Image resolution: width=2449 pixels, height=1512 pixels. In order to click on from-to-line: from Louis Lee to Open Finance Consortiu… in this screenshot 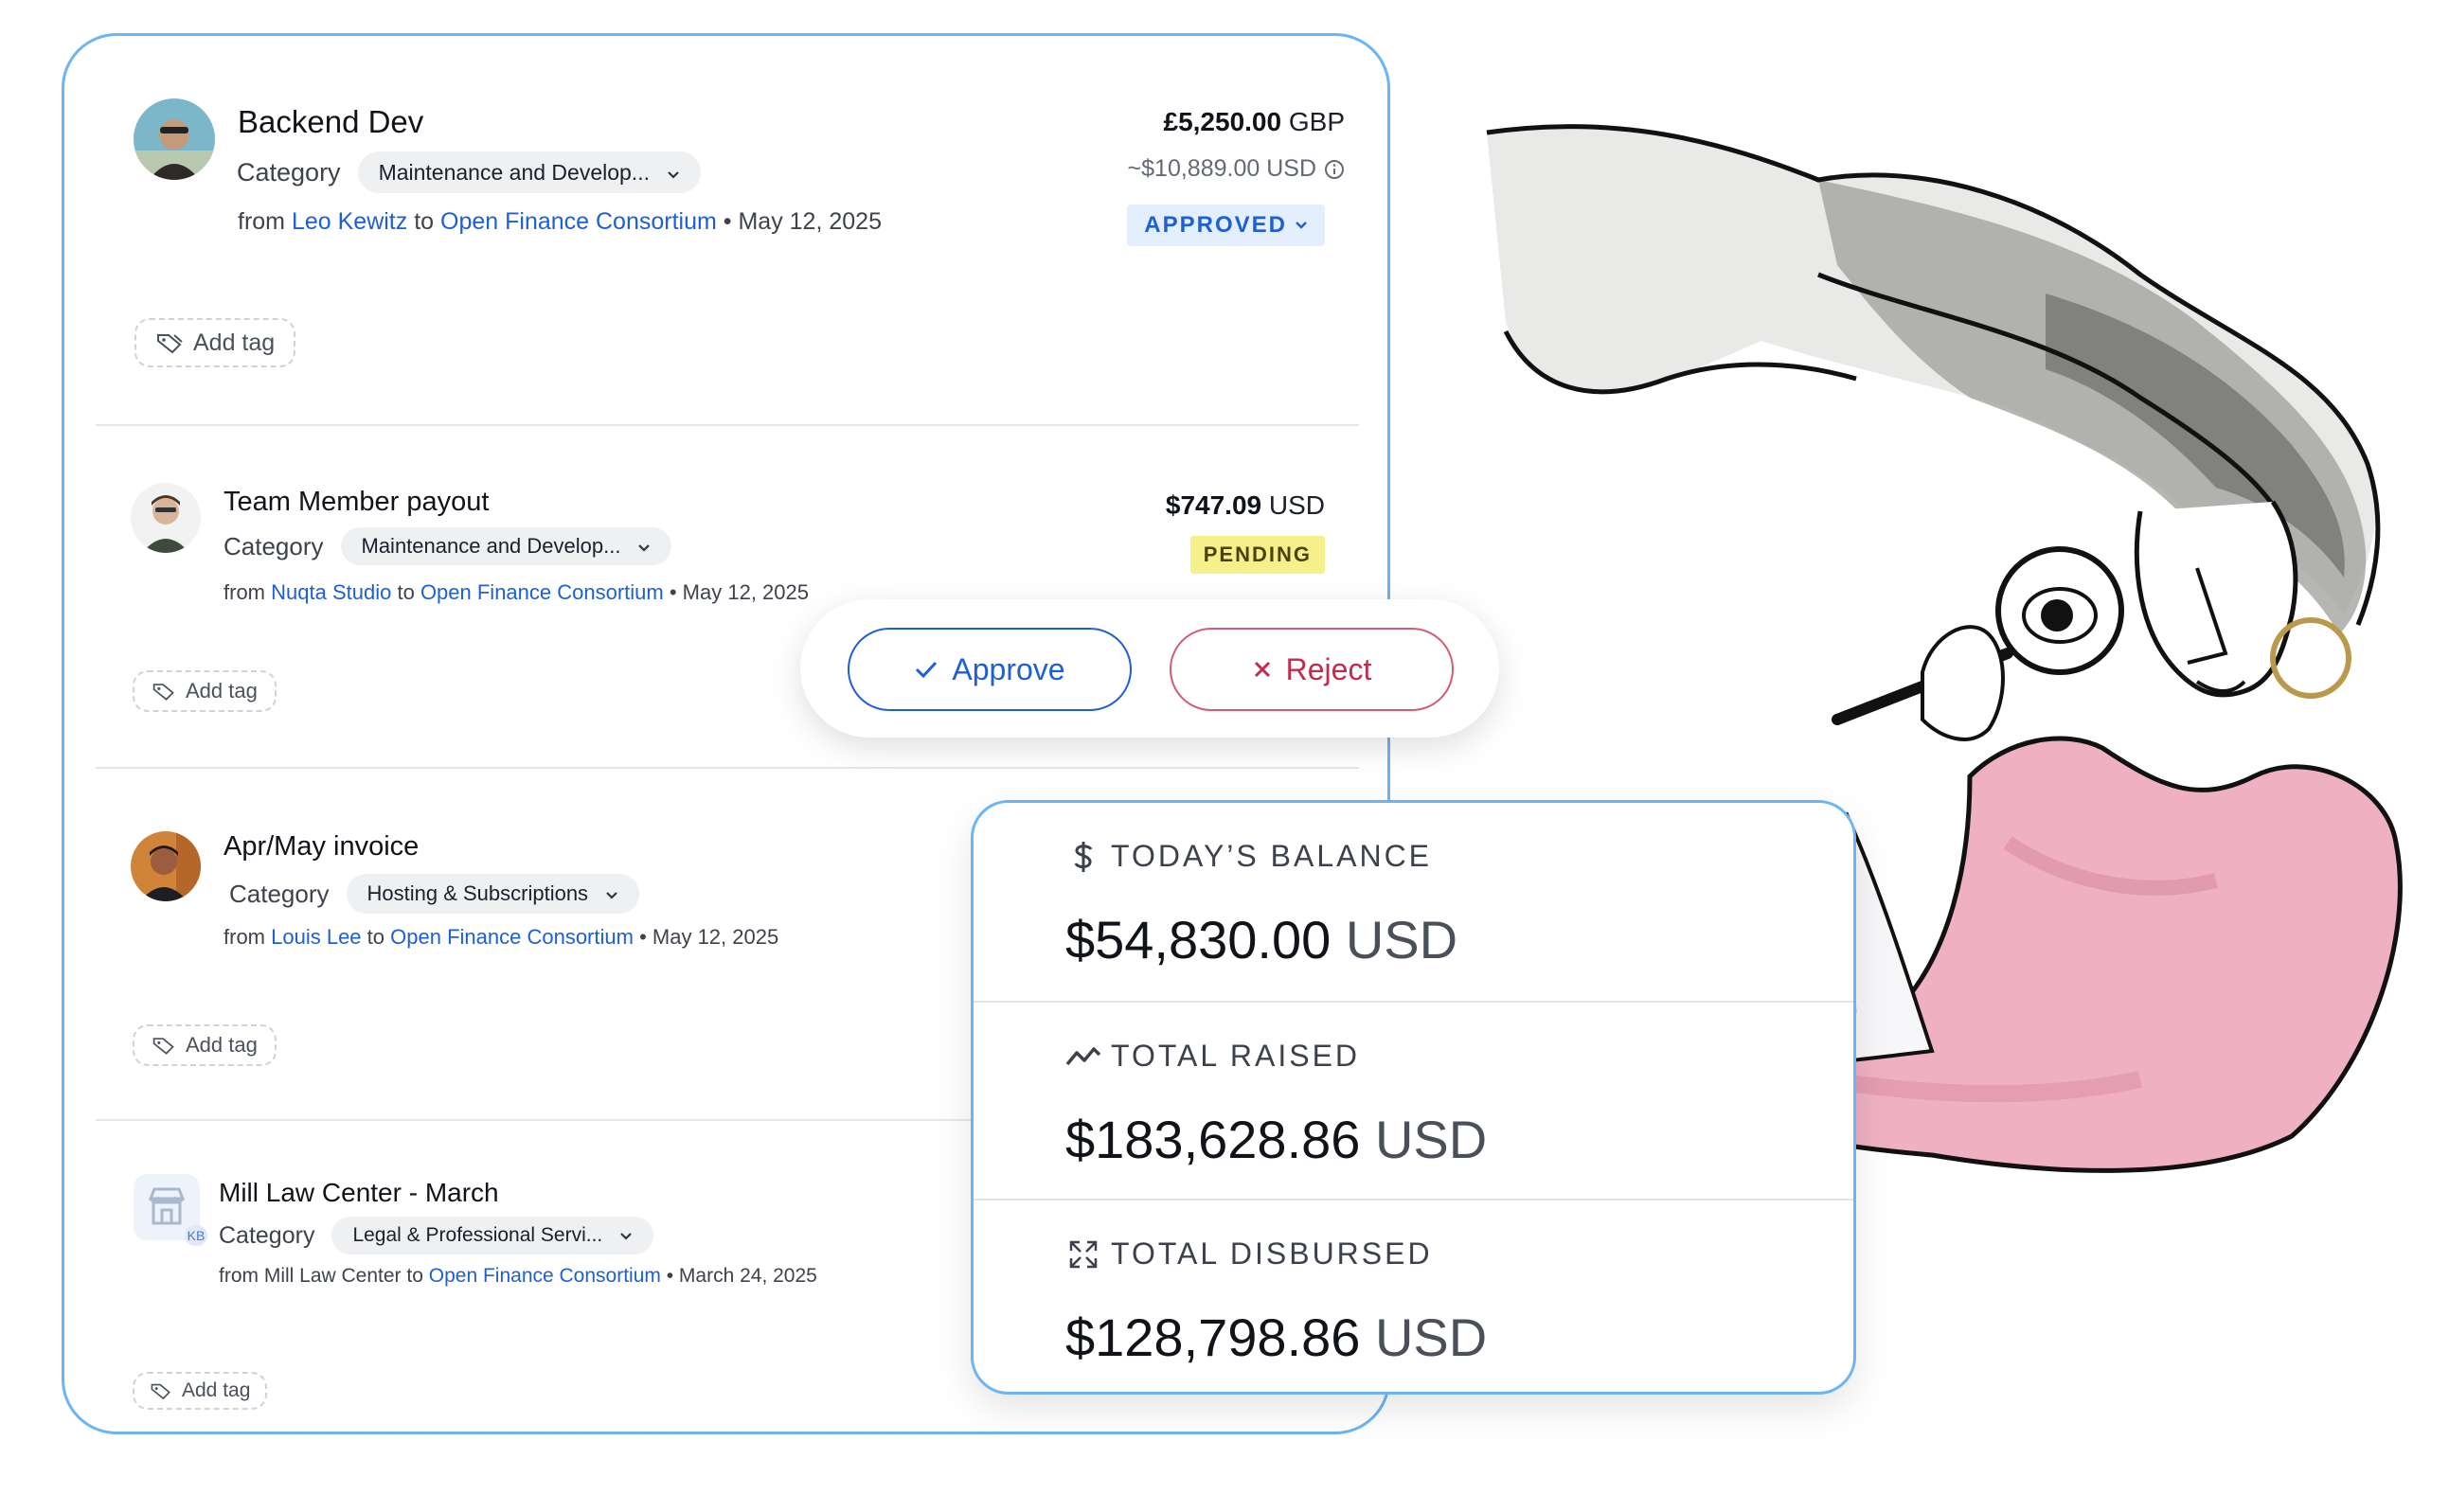, I will do `click(500, 937)`.